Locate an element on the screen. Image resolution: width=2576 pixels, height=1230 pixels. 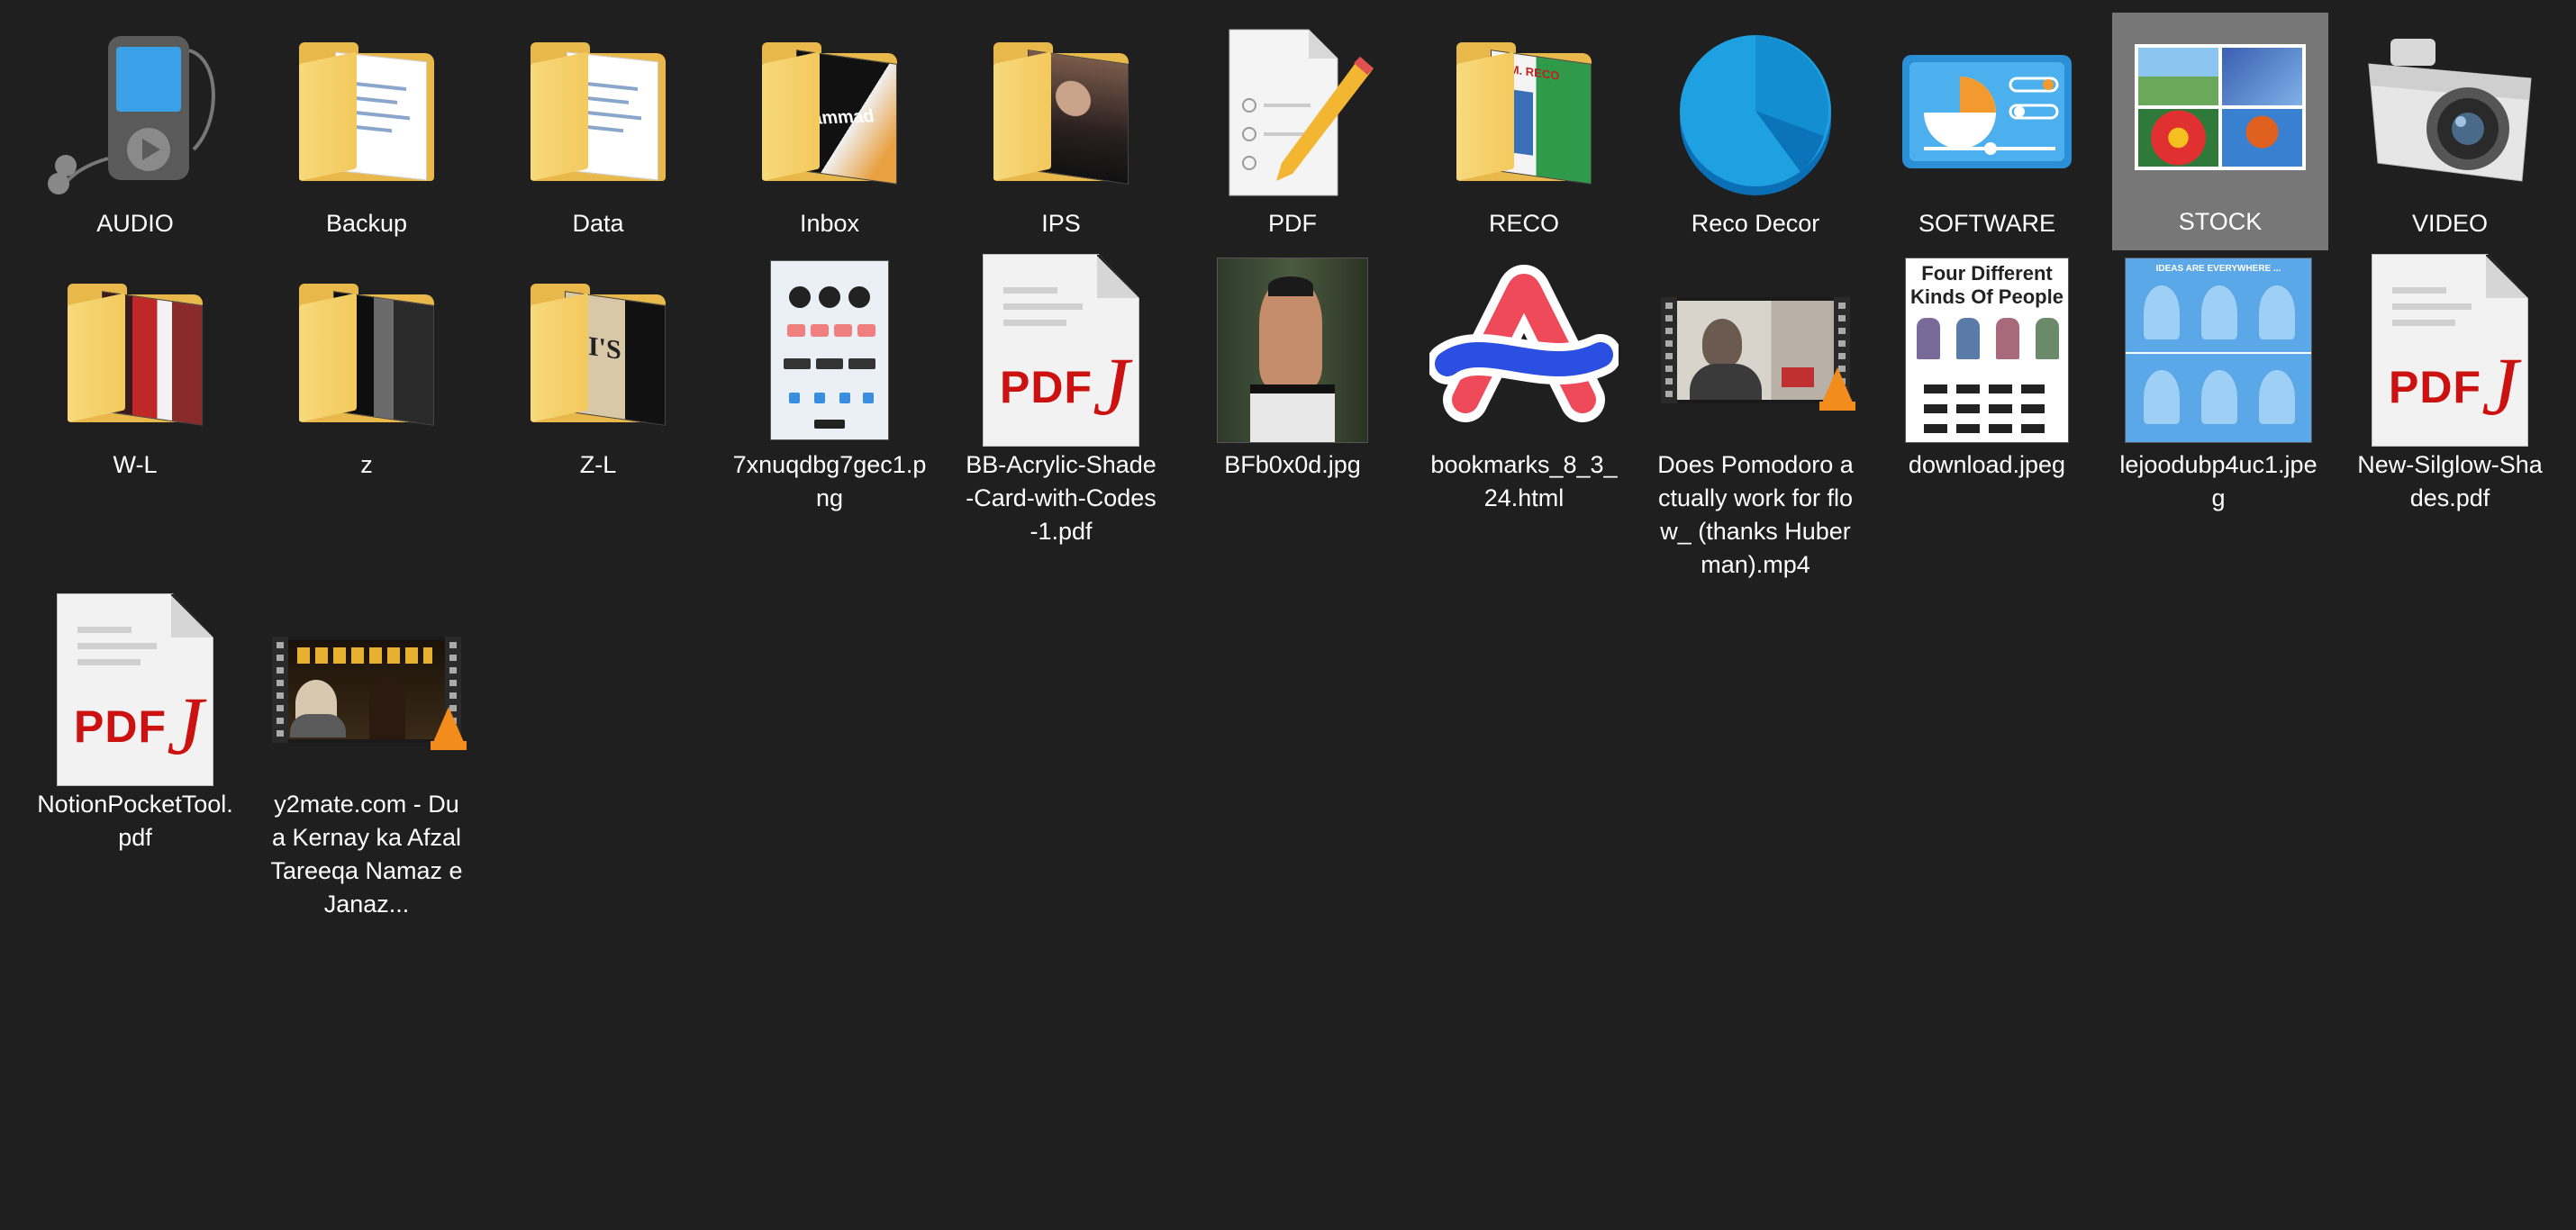
desktop-item-z: z is located at coordinates (367, 369).